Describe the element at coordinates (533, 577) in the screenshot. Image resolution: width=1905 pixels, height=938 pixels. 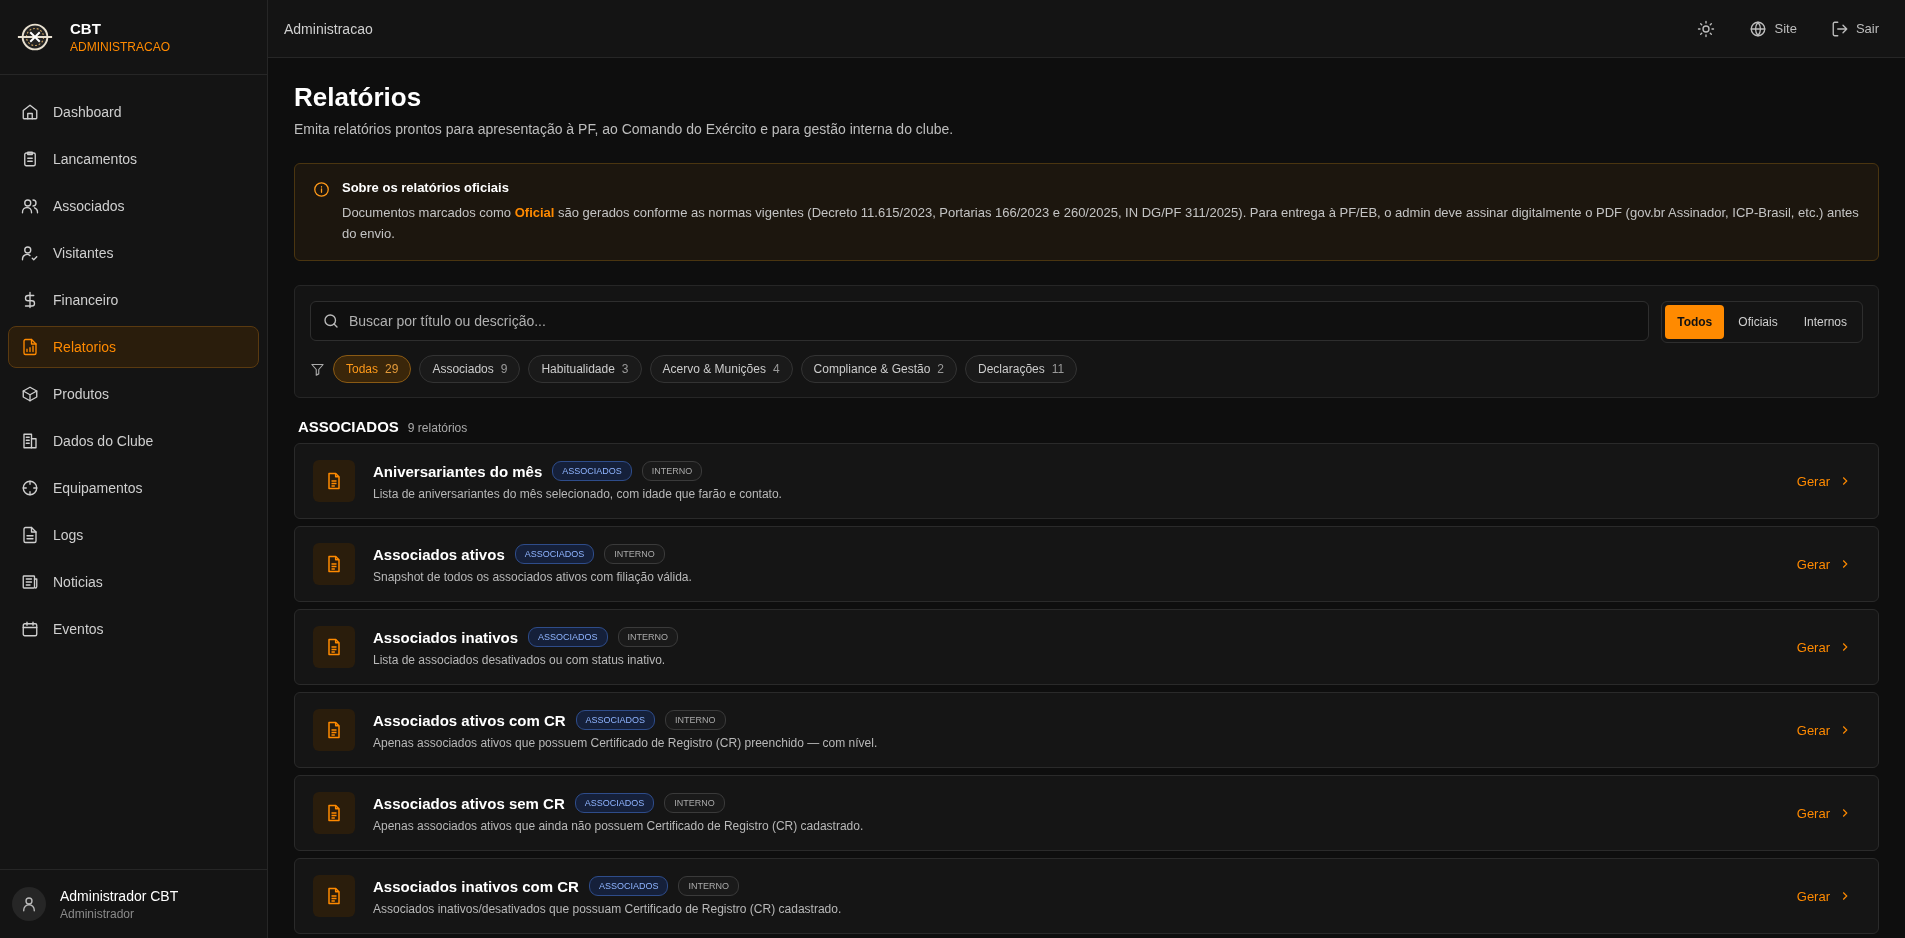
I see `report-description: Snapshot de todos os associados ativos com filiação válida.` at that location.